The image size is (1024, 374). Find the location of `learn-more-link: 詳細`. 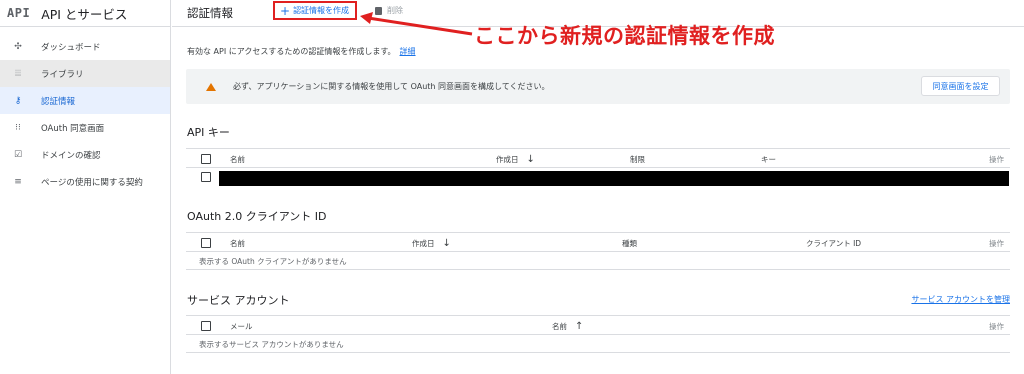

learn-more-link: 詳細 is located at coordinates (408, 51).